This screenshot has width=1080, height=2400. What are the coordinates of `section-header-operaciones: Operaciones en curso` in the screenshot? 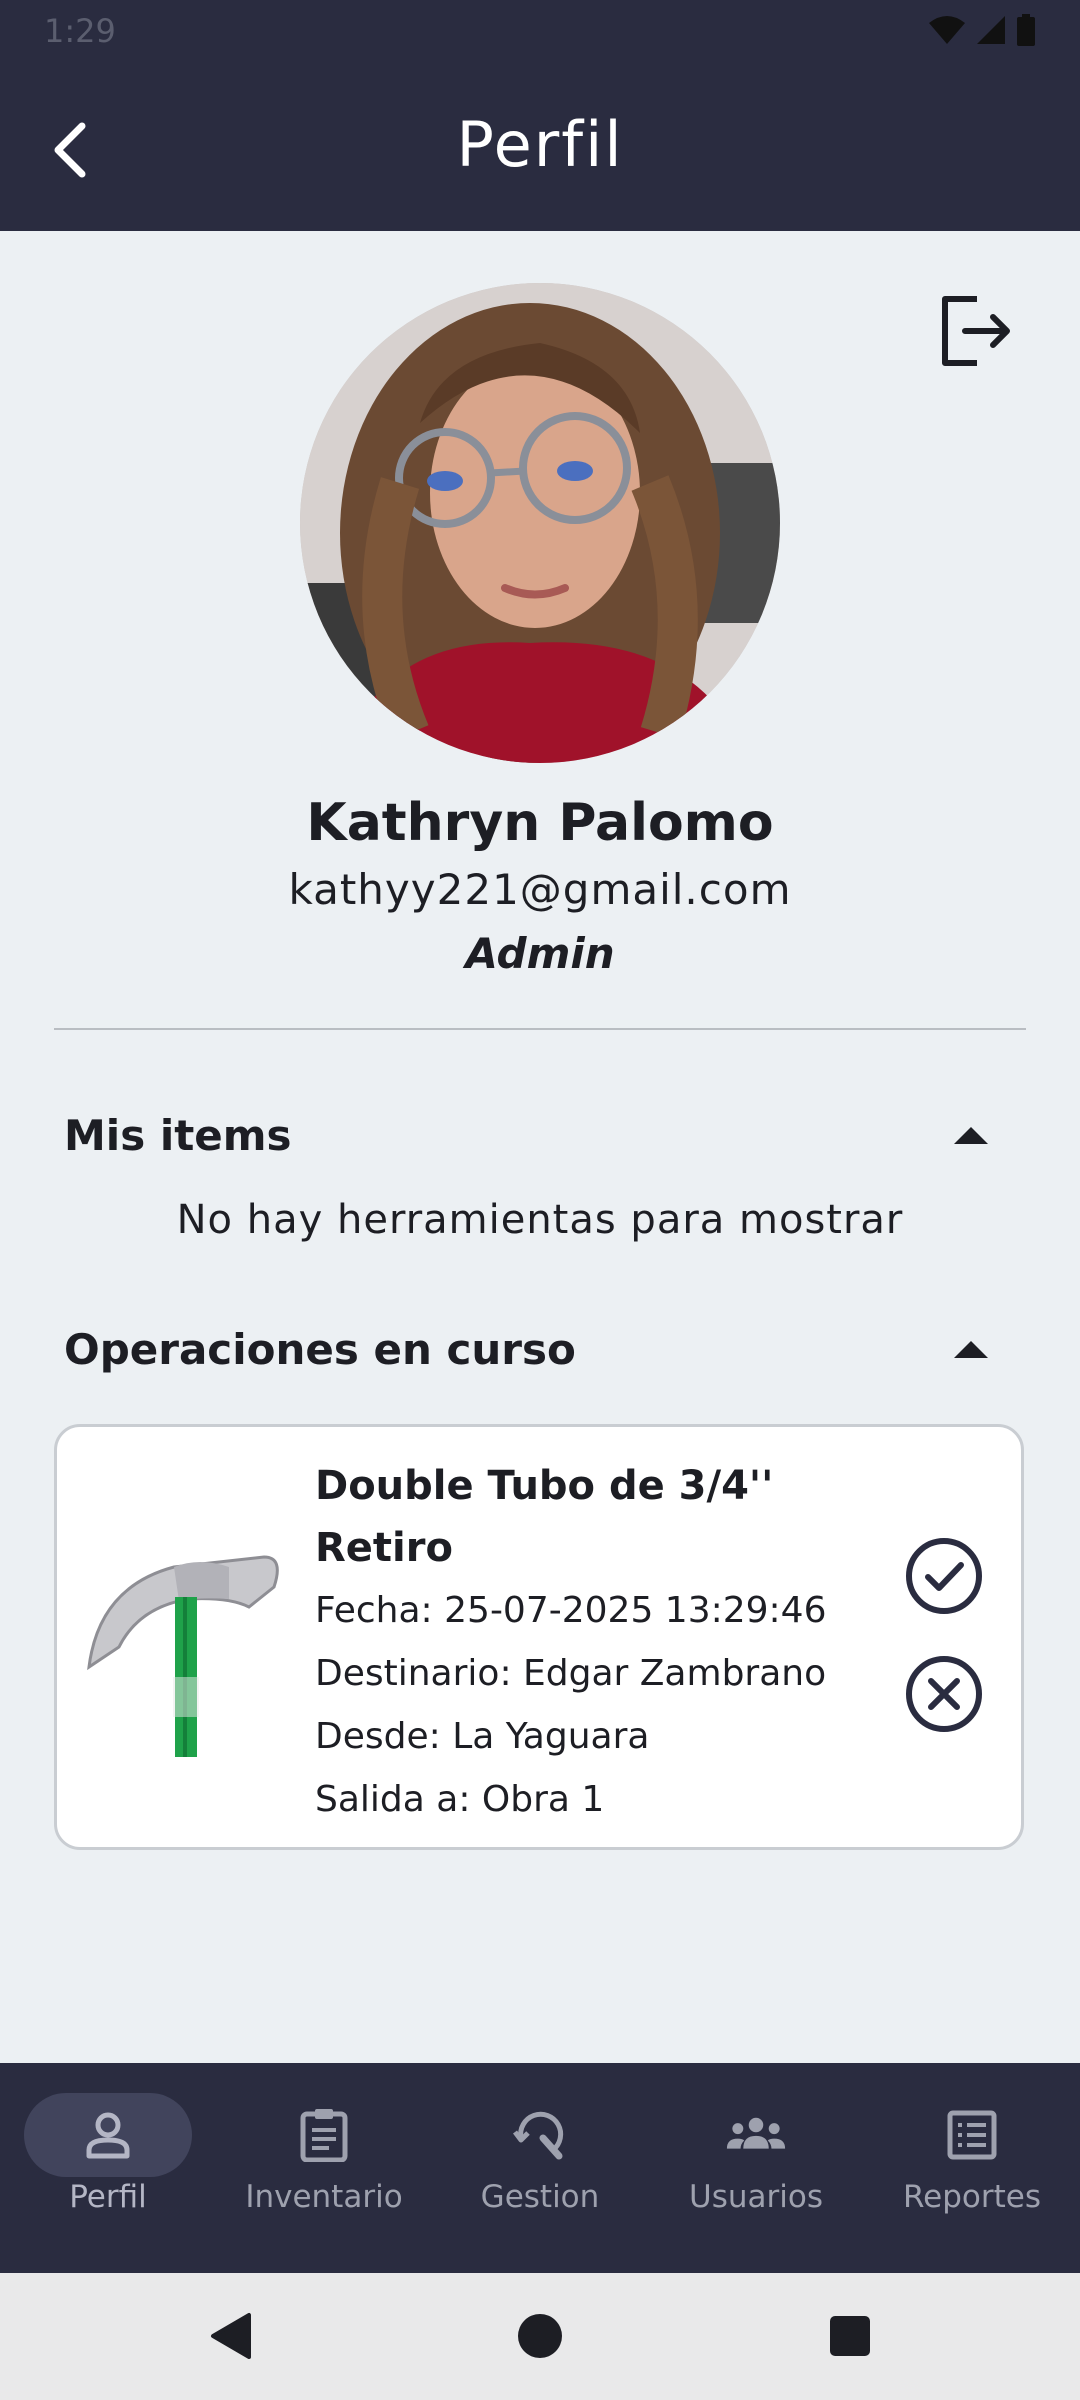 It's located at (540, 1349).